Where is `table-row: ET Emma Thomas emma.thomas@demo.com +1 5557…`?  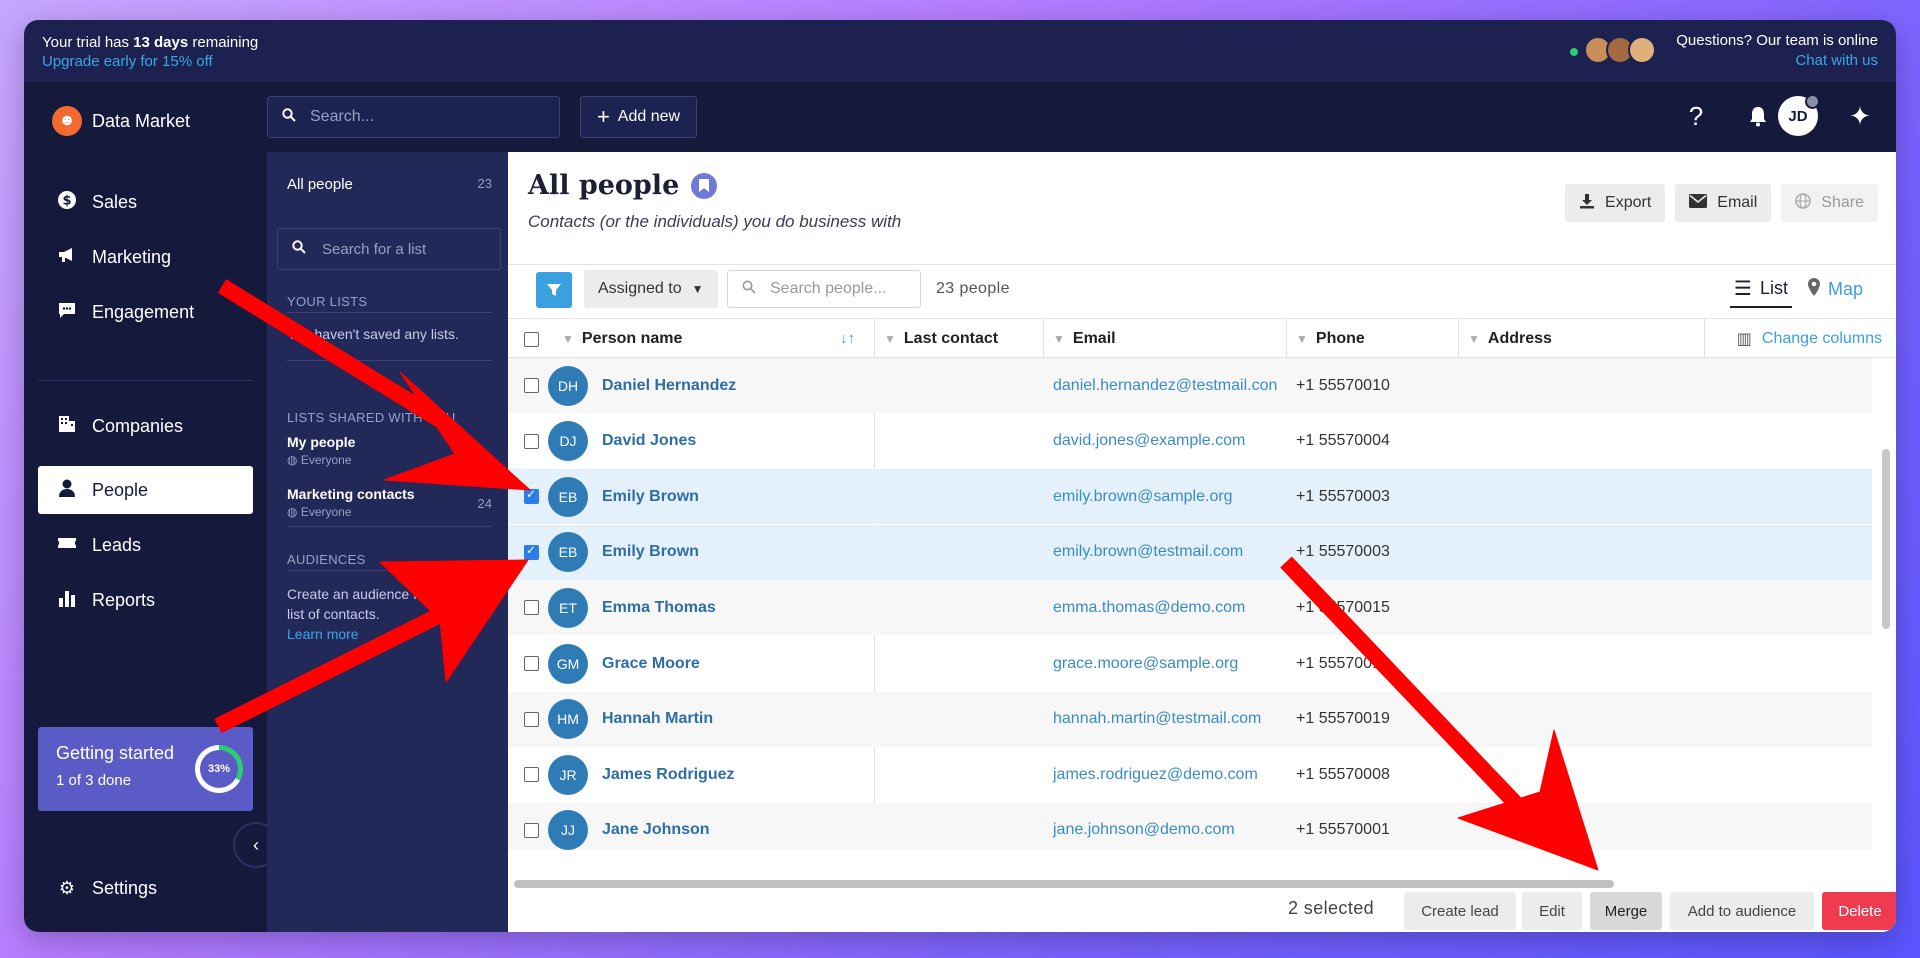
table-row: ET Emma Thomas emma.thomas@demo.com +1 5557… is located at coordinates (1190, 608).